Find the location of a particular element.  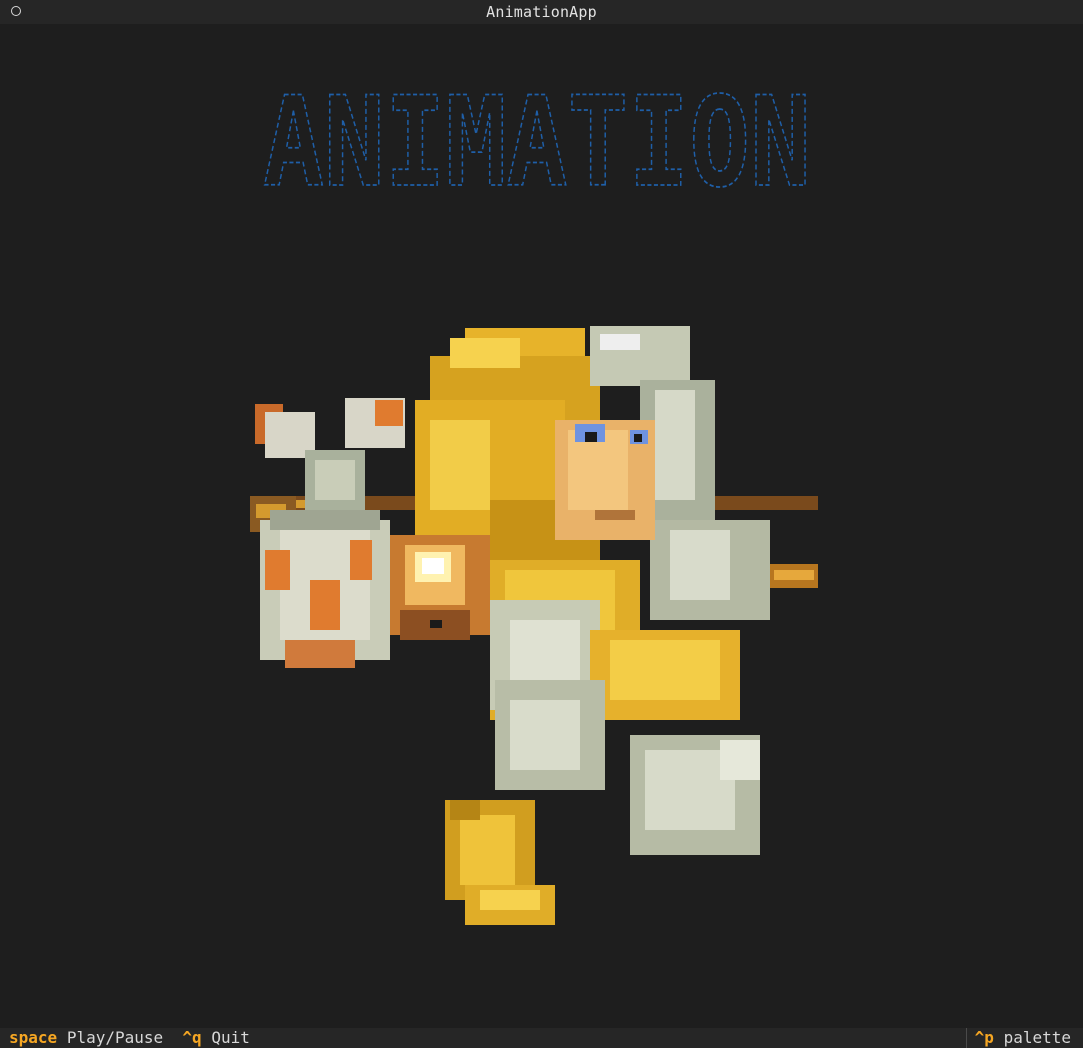

ascii-banner: ANIMATION is located at coordinates (537, 143).